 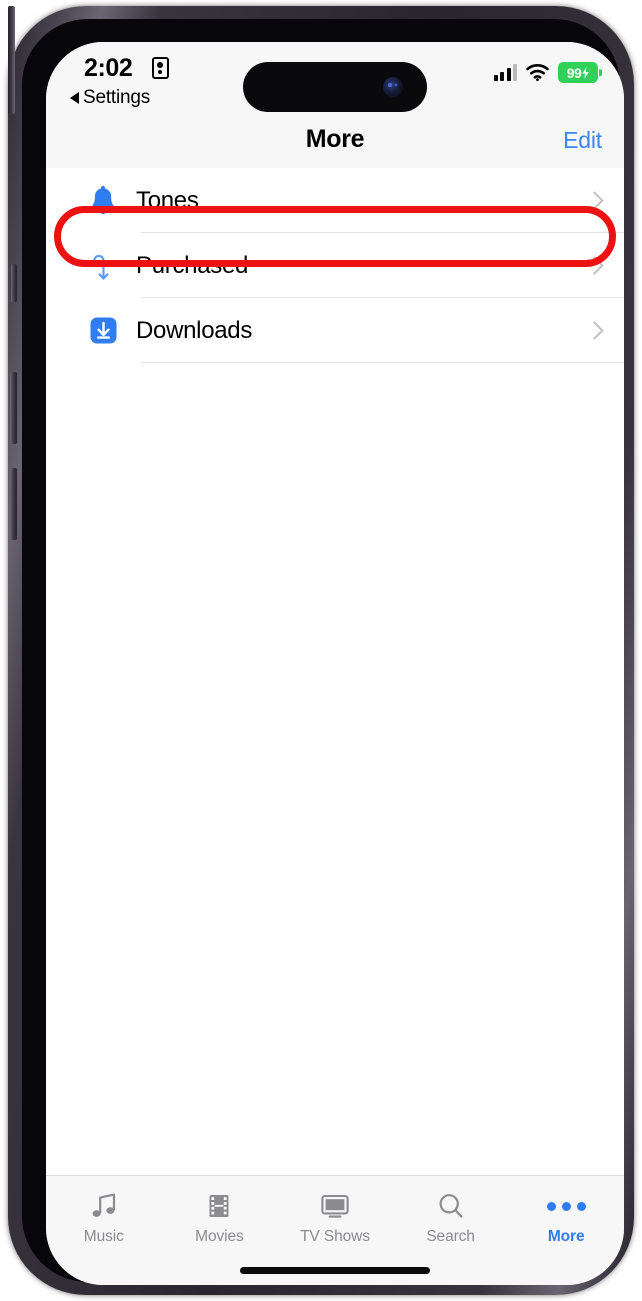 What do you see at coordinates (335, 87) in the screenshot?
I see `dynamic-island` at bounding box center [335, 87].